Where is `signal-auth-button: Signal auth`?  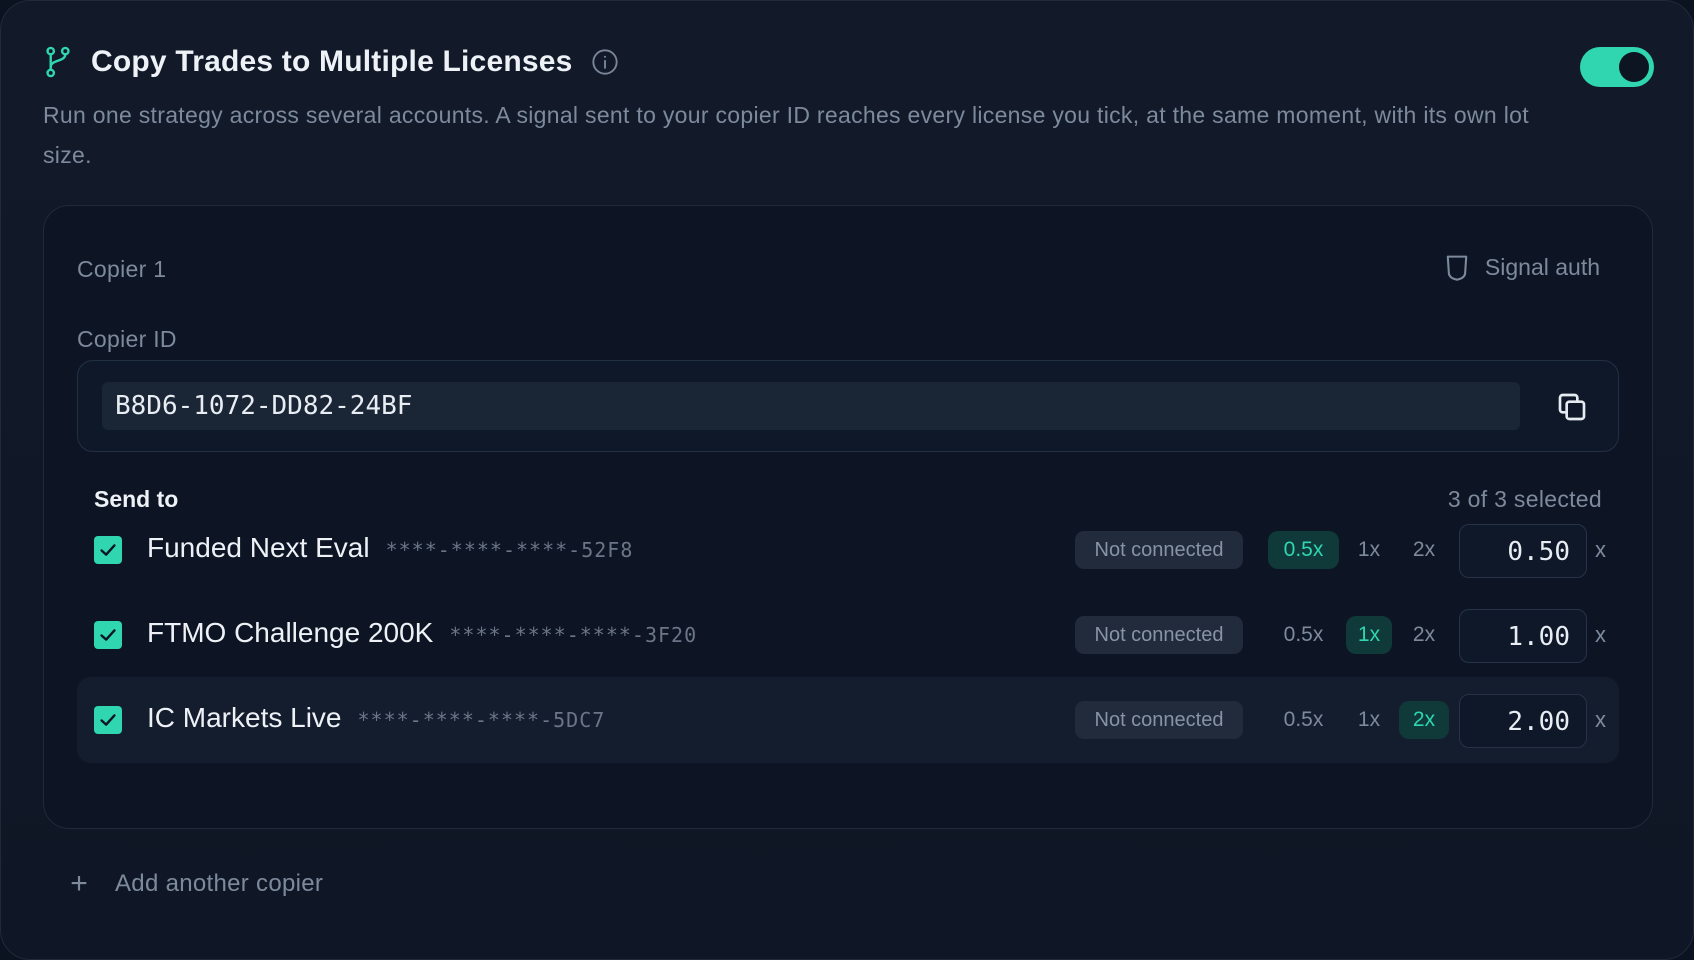 signal-auth-button: Signal auth is located at coordinates (1521, 267).